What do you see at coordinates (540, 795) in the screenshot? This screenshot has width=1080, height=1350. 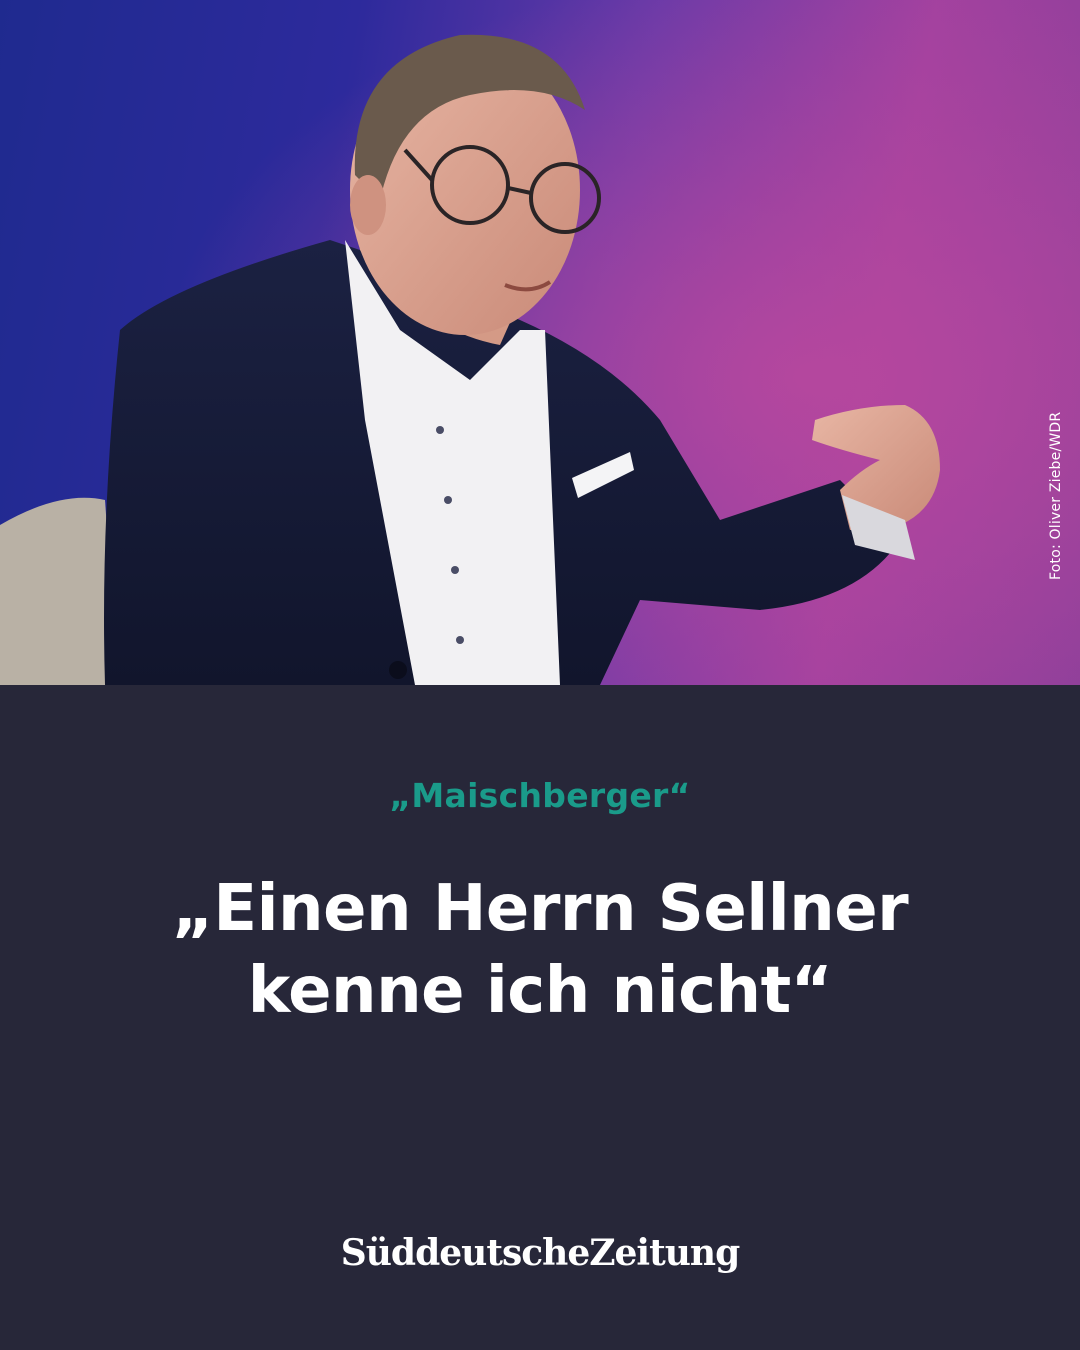 I see `kicker-label: „Maischberger“` at bounding box center [540, 795].